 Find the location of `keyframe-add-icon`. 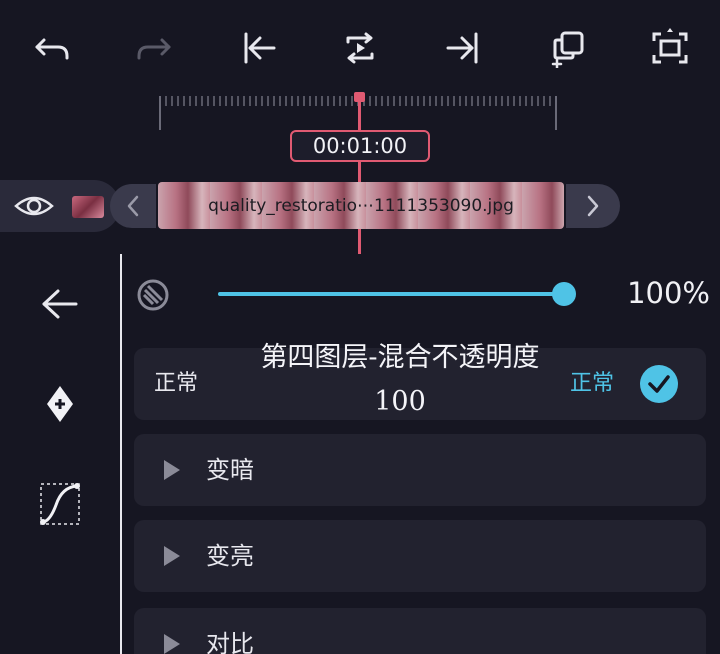

keyframe-add-icon is located at coordinates (60, 404).